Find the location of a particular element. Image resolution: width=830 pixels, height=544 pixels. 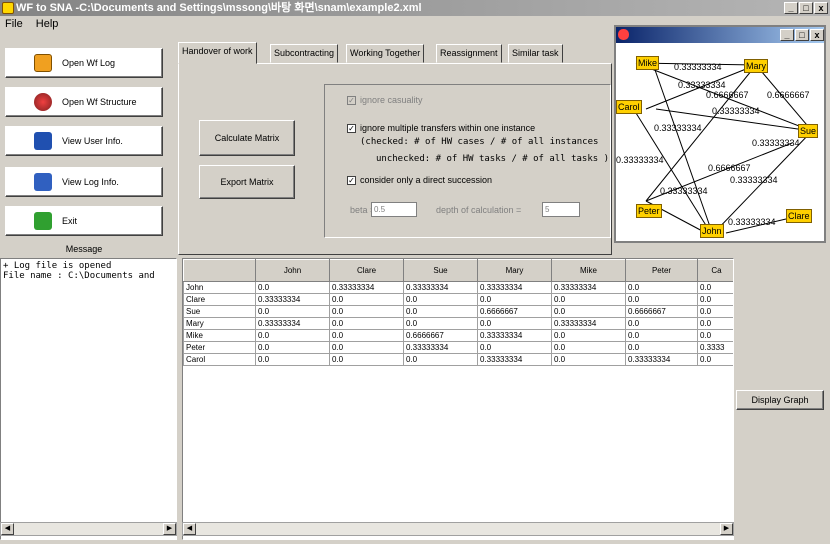

ignore-causality-checkbox: ✓ is located at coordinates (351, 100).